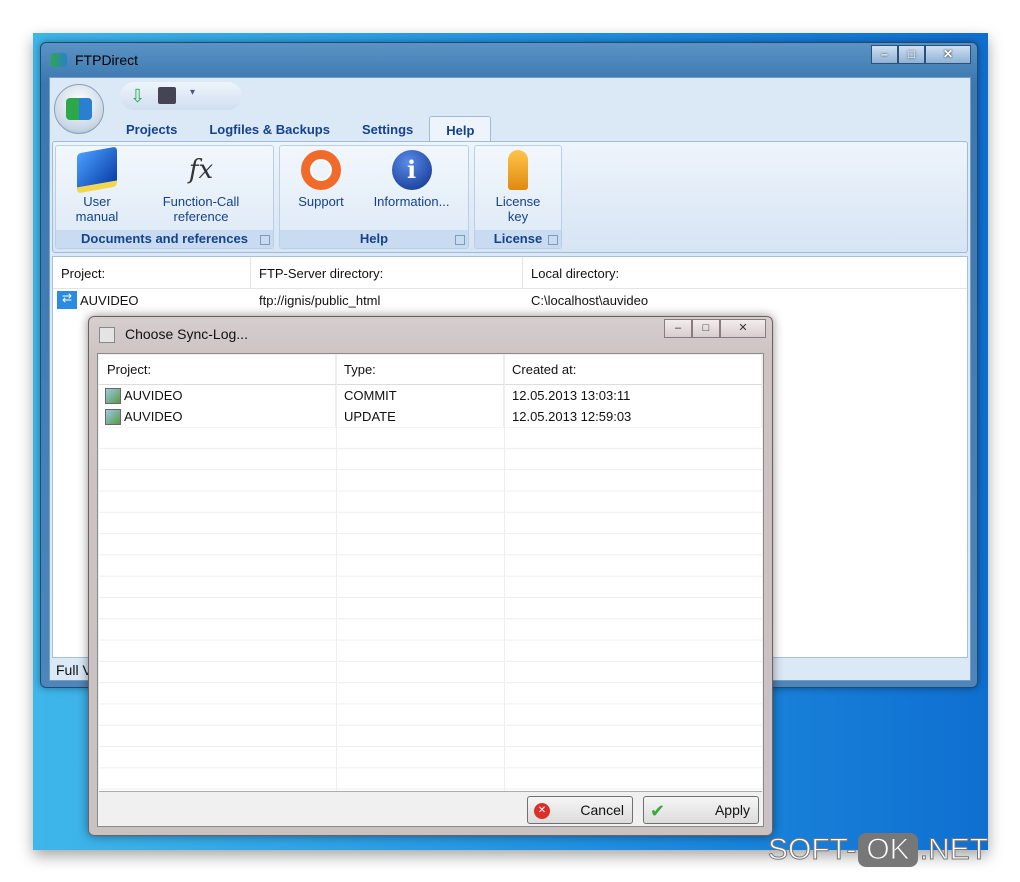 This screenshot has height=882, width=1020. I want to click on user-manual-button: User manual, so click(97, 185).